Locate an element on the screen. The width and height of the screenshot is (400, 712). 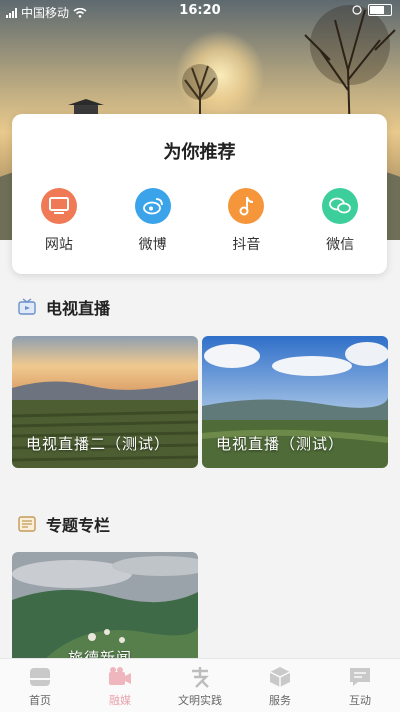
nav-item-home: 首页 is located at coordinates (40, 685).